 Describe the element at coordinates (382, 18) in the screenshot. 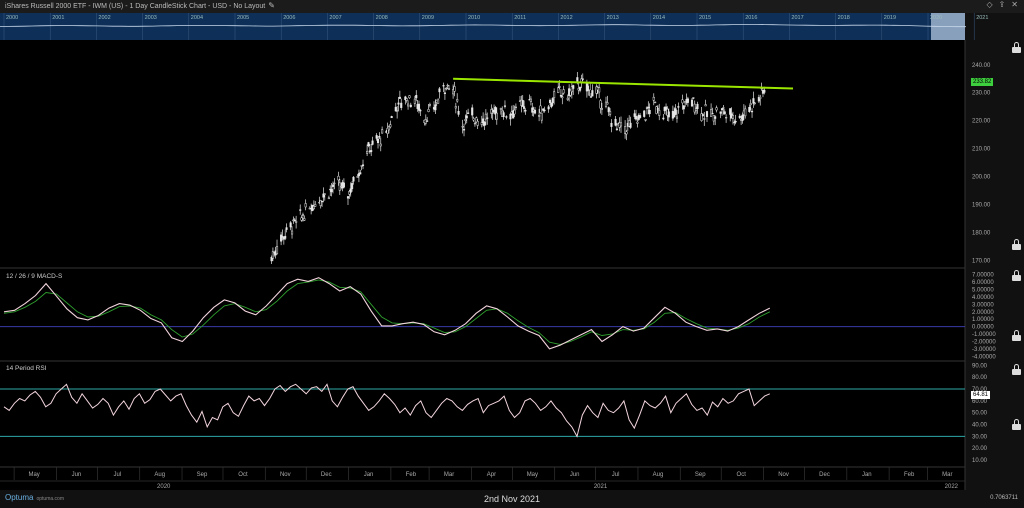

I see `navigator-year-label: 2008` at that location.